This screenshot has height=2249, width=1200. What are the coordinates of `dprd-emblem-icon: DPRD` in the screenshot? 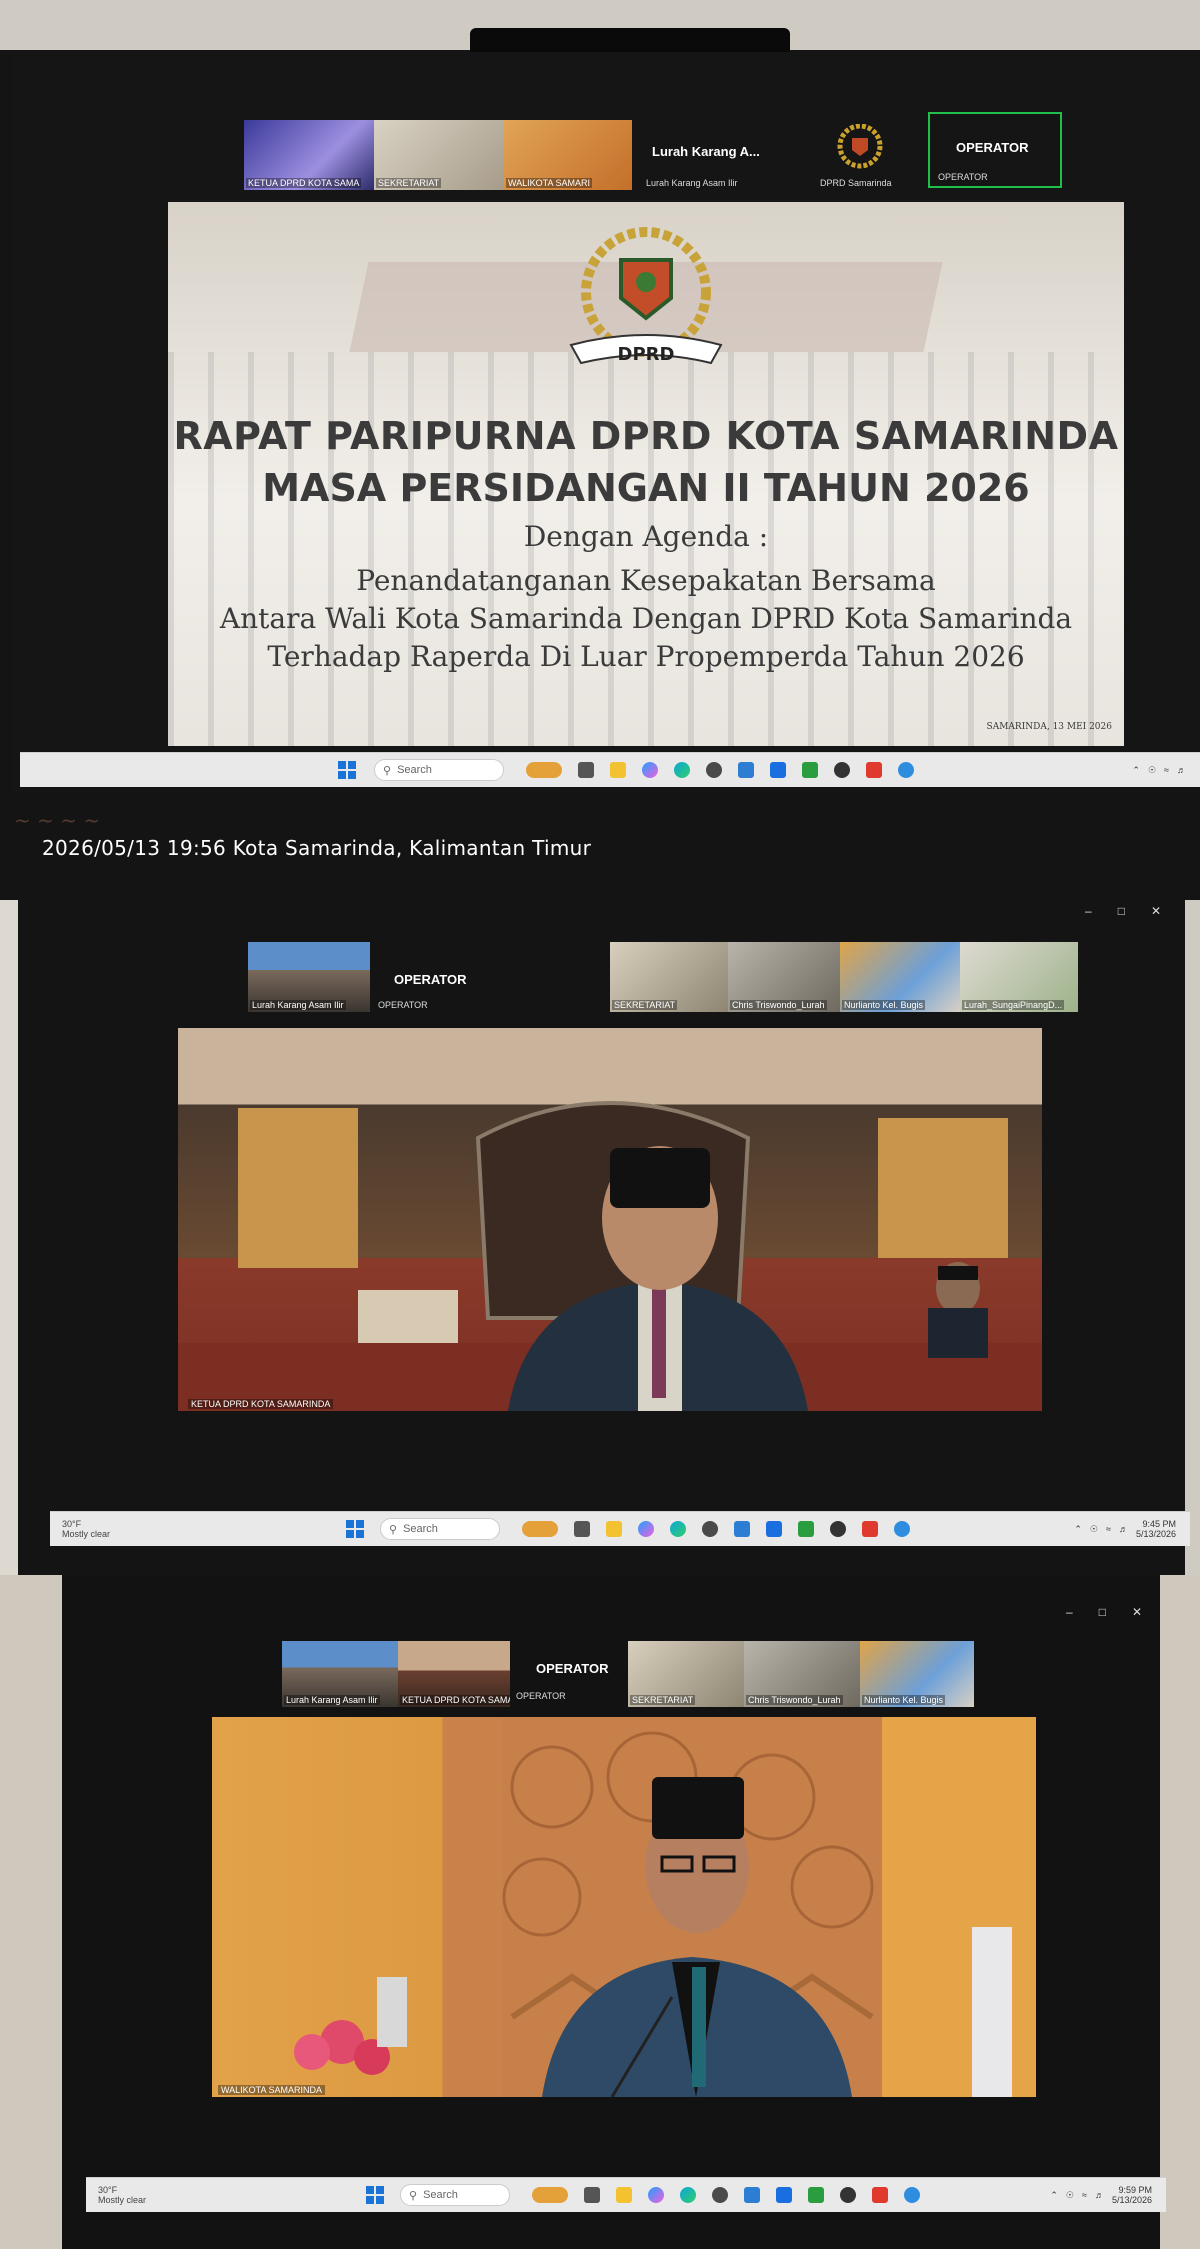 It's located at (646, 296).